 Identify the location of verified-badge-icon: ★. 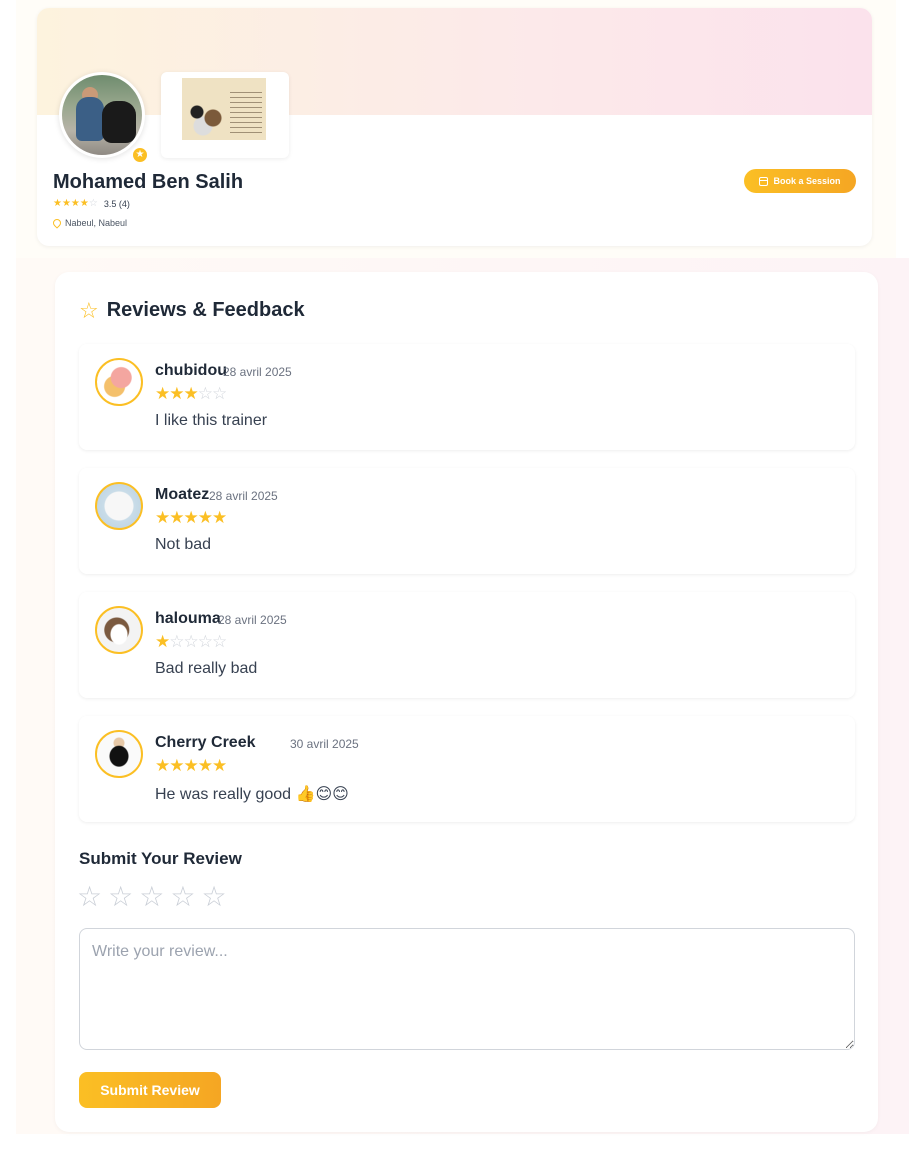
(140, 155).